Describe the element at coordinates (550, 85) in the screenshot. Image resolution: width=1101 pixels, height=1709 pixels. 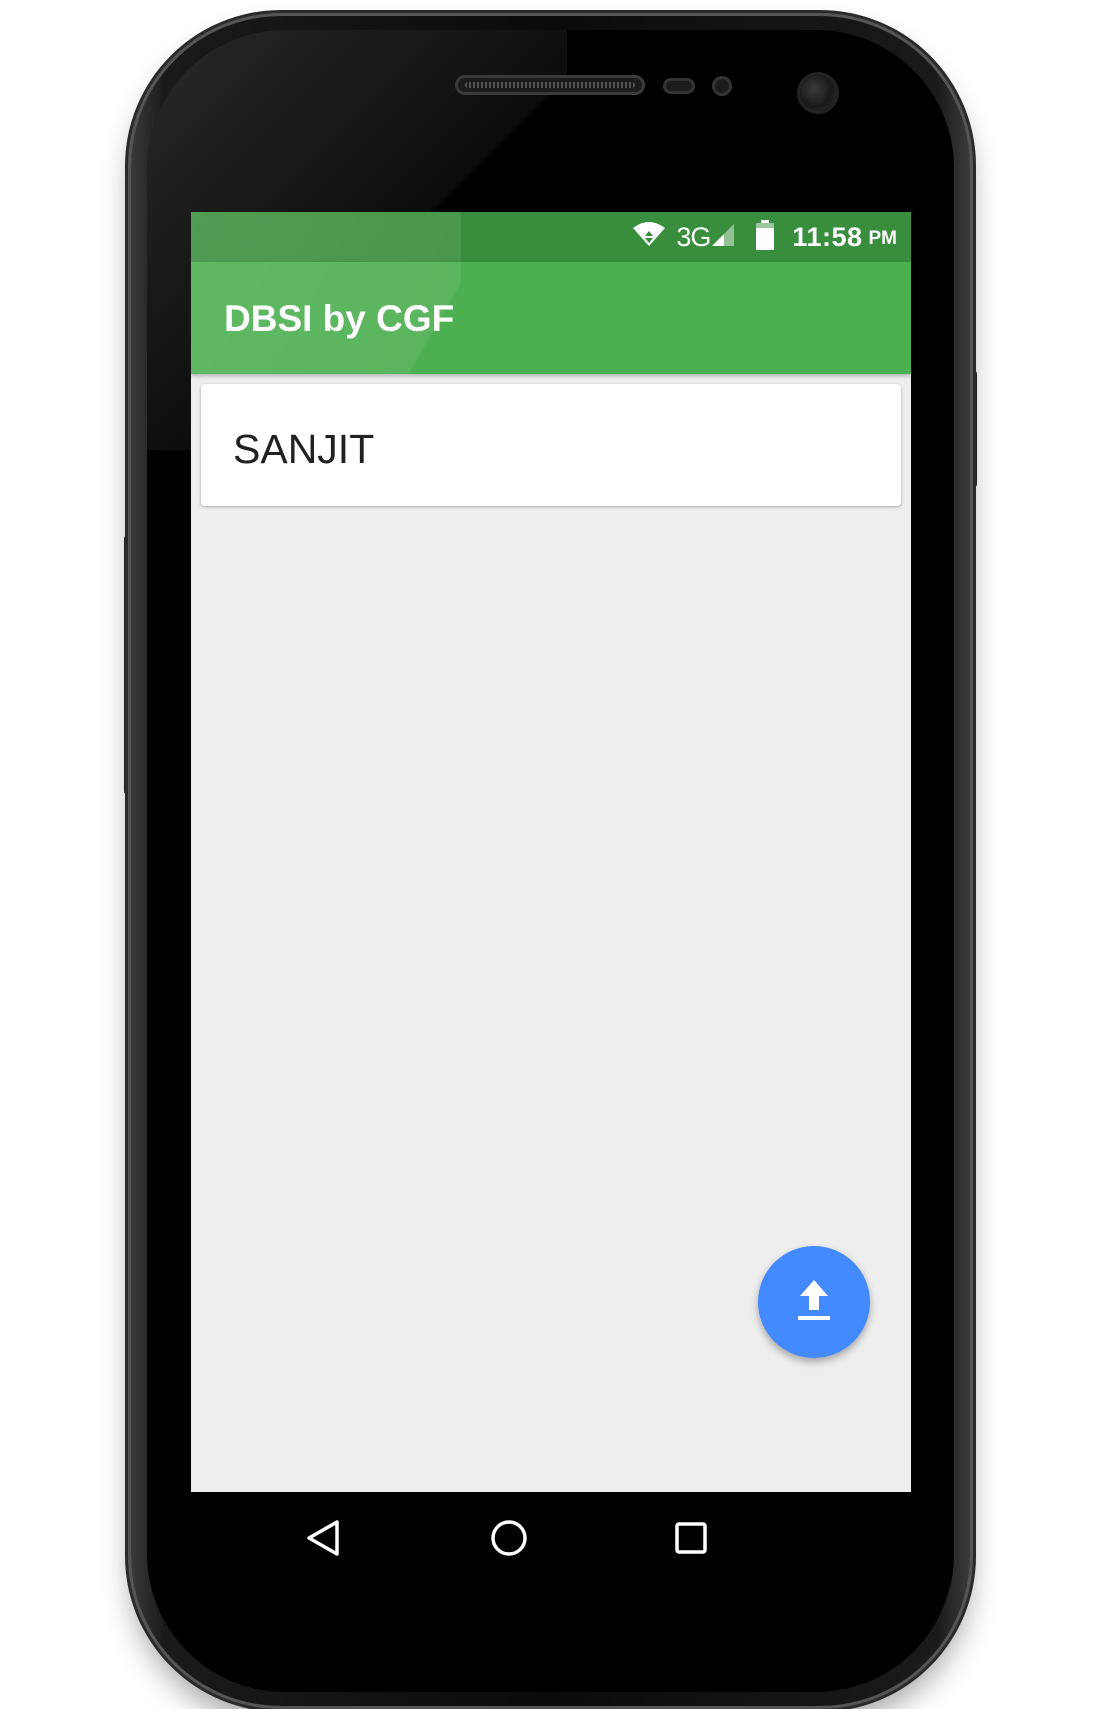
I see `earpiece-speaker` at that location.